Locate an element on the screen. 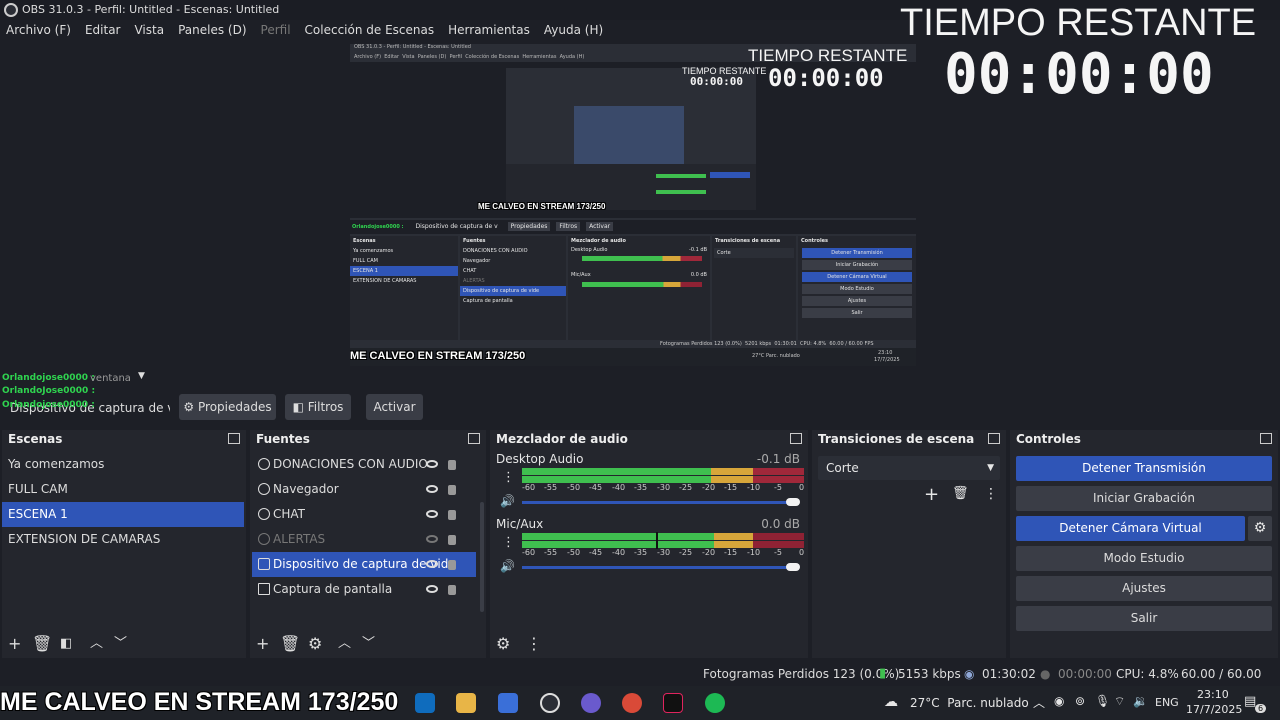 The height and width of the screenshot is (720, 1280). tray-chevron-up-icon: ︿ is located at coordinates (1039, 702).